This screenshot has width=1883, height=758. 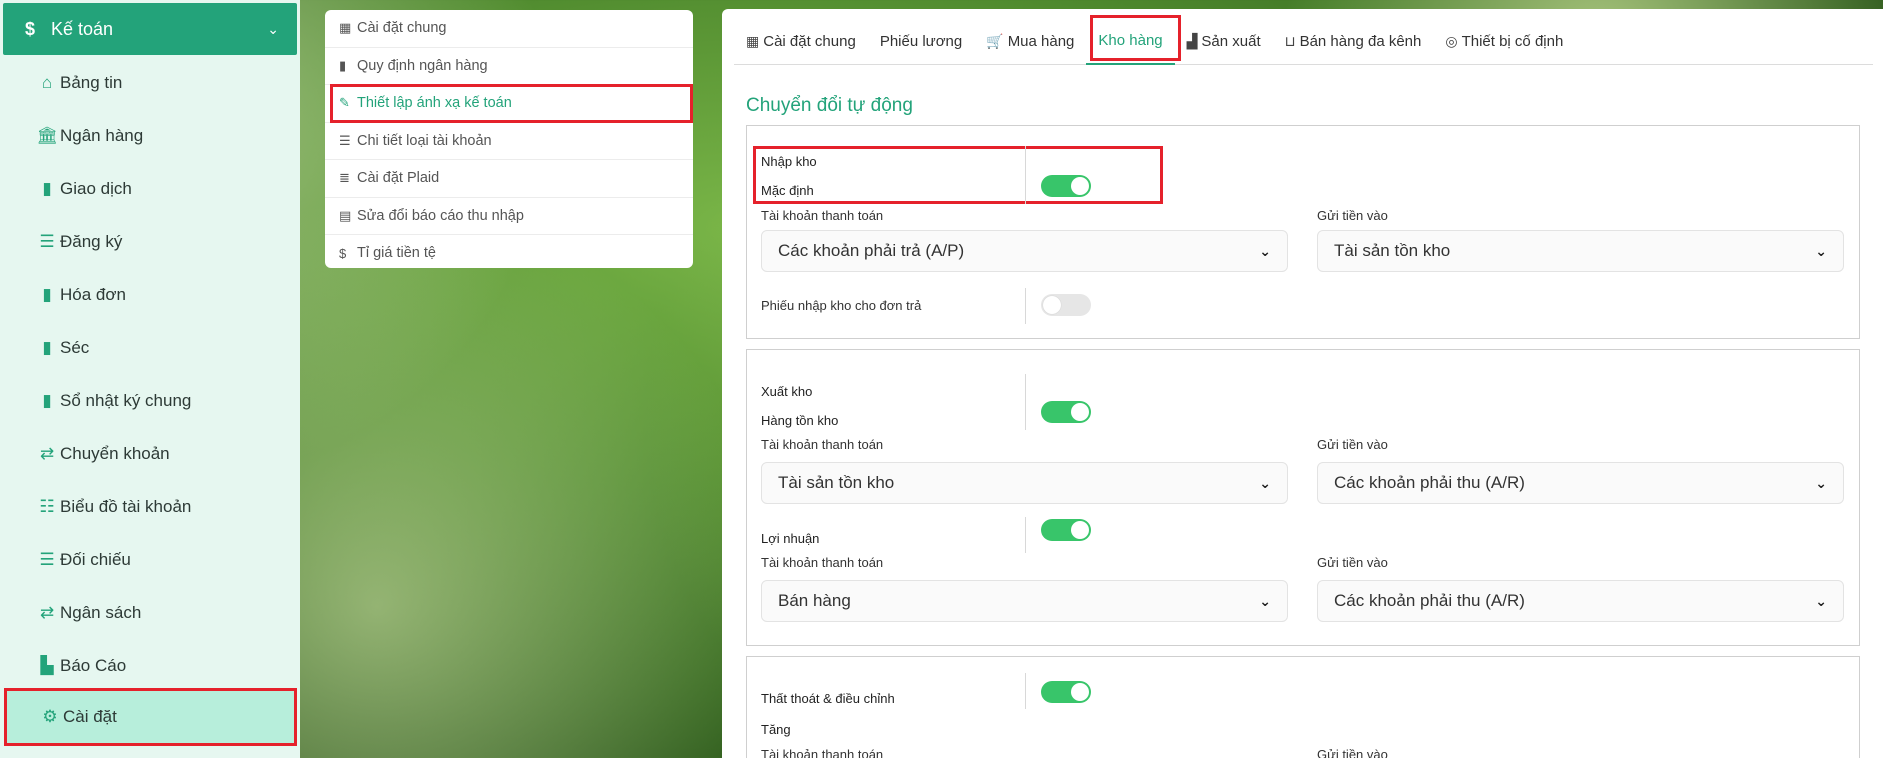 I want to click on sidebar-item-dashboard: ⌂ Bảng tin, so click(x=79, y=83).